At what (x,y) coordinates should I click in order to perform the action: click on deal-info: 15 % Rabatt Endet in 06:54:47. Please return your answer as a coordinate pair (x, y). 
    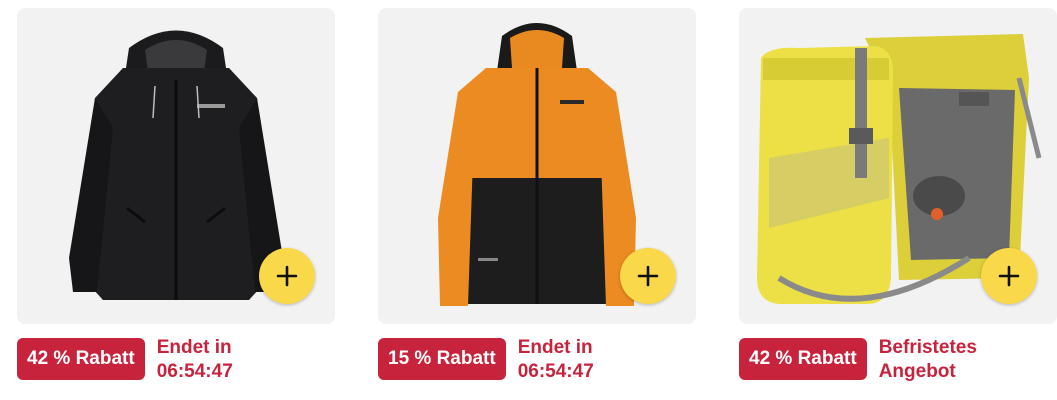
    Looking at the image, I should click on (486, 360).